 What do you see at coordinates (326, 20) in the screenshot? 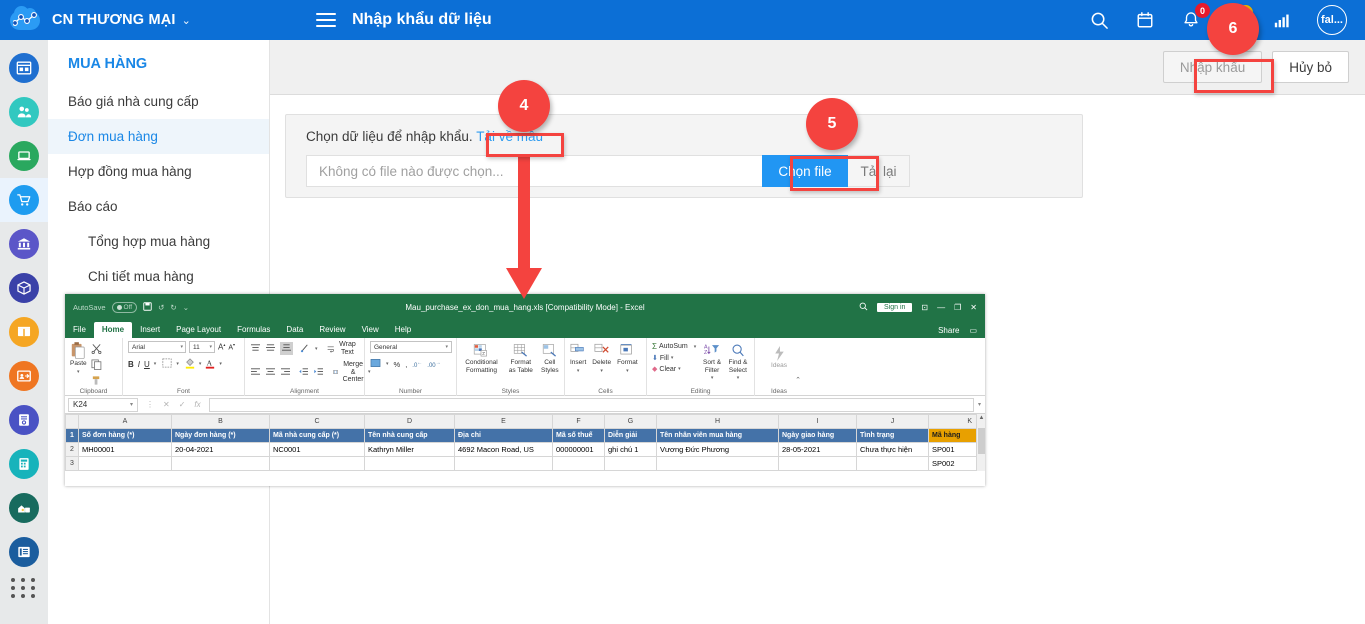
I see `menu-toggle-button` at bounding box center [326, 20].